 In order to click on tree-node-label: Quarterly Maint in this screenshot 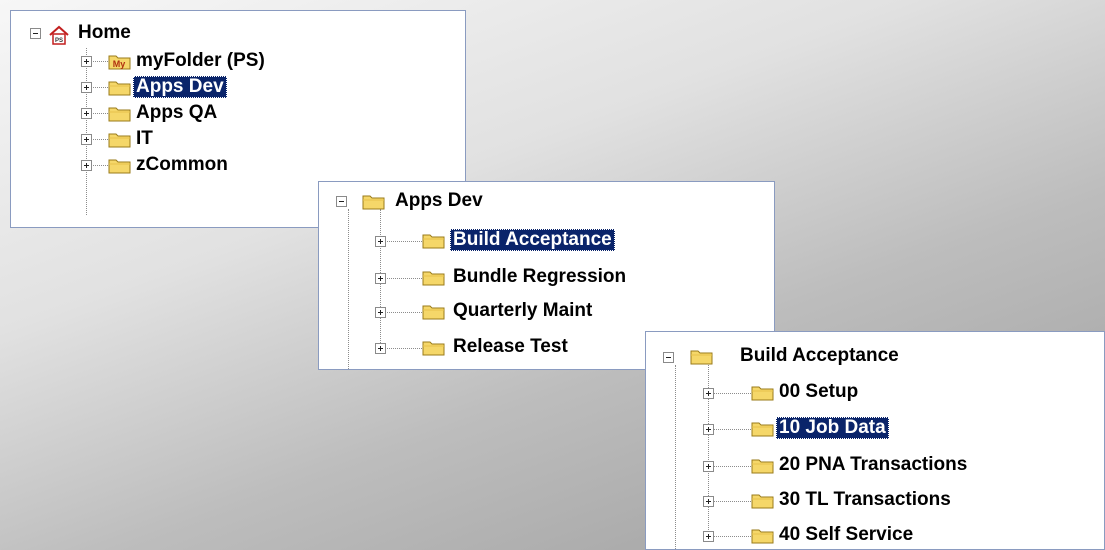, I will do `click(522, 311)`.